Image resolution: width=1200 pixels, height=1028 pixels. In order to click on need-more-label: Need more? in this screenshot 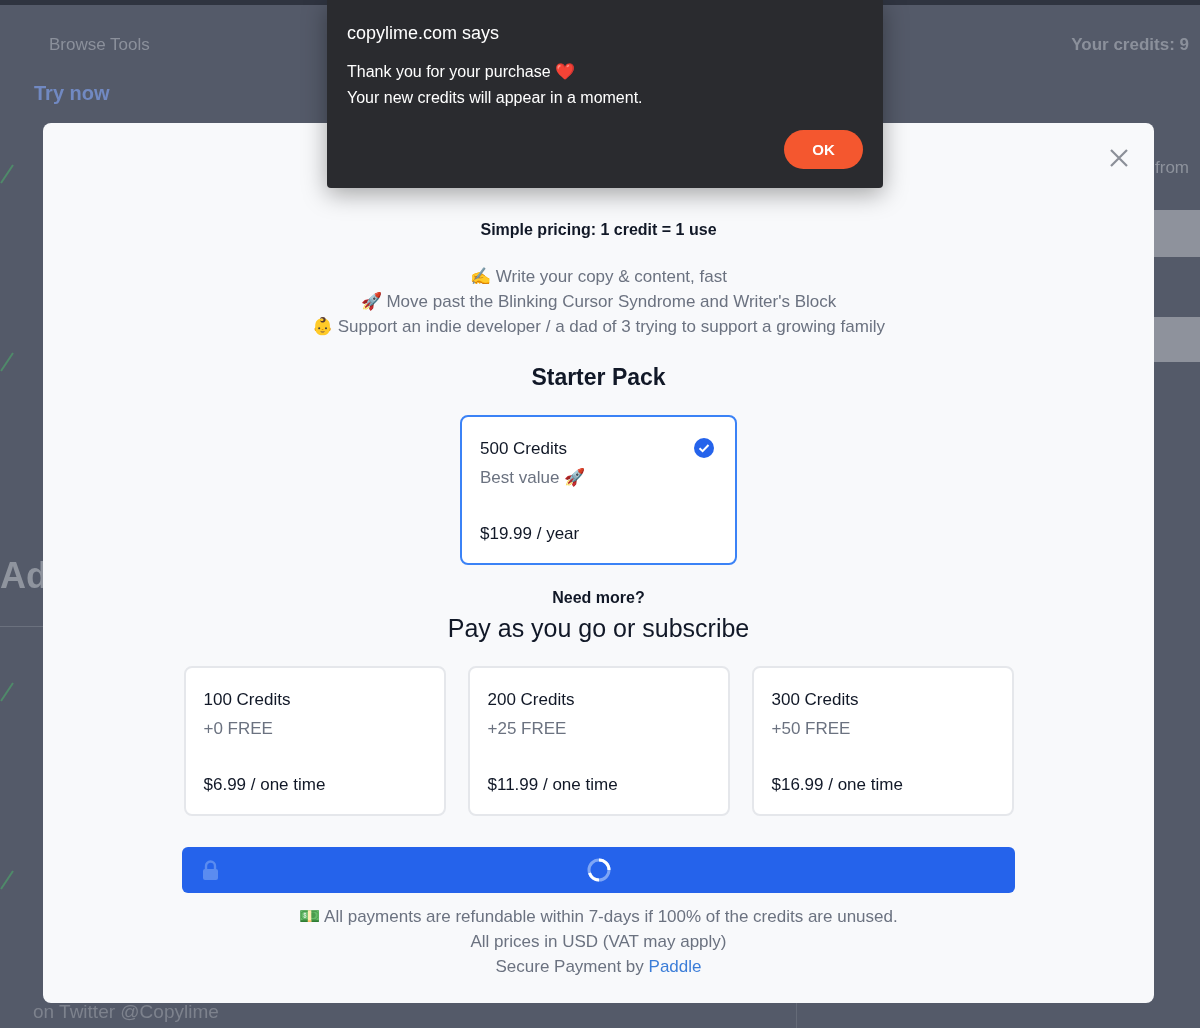, I will do `click(598, 598)`.